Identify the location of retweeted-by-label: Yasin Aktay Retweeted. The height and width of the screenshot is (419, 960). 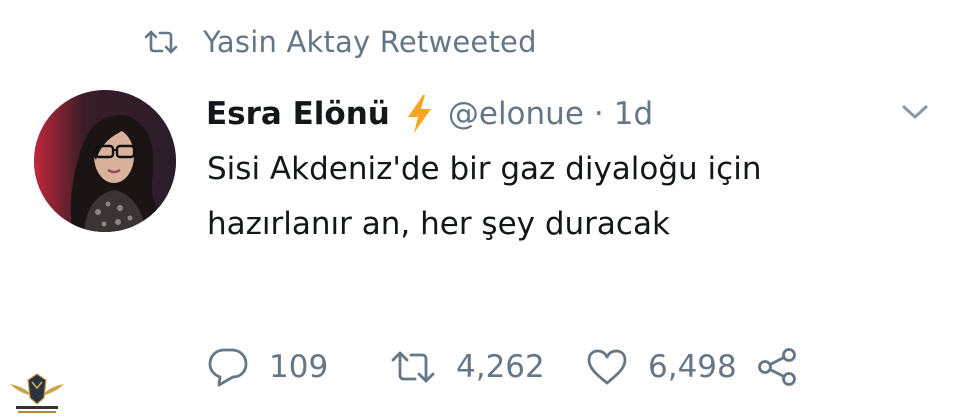
(370, 42).